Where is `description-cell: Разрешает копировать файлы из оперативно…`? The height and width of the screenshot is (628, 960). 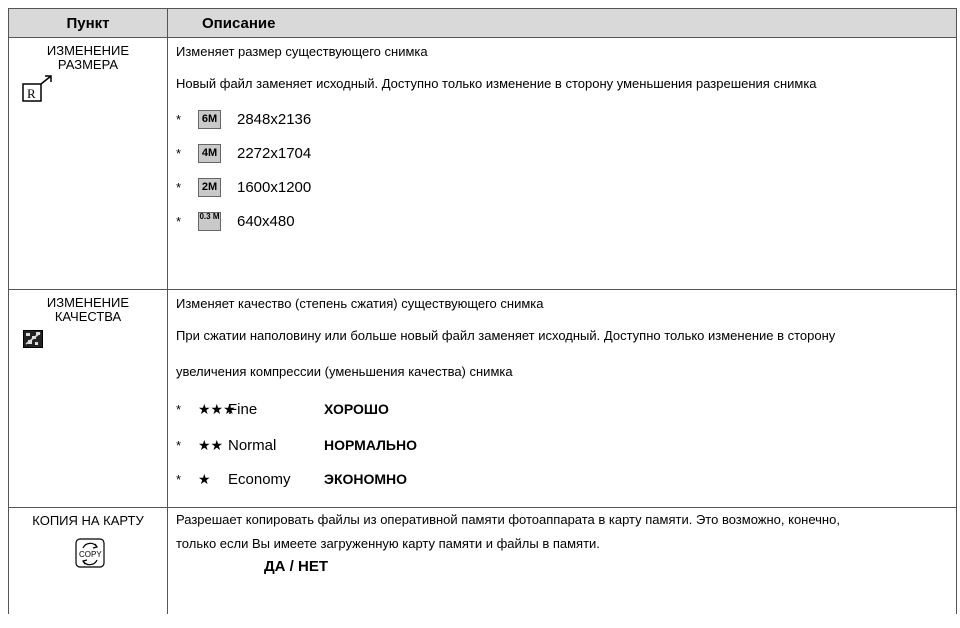 description-cell: Разрешает копировать файлы из оперативно… is located at coordinates (562, 560).